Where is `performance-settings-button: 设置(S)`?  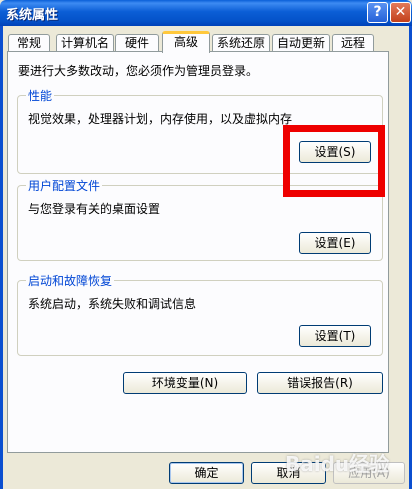 performance-settings-button: 设置(S) is located at coordinates (335, 152).